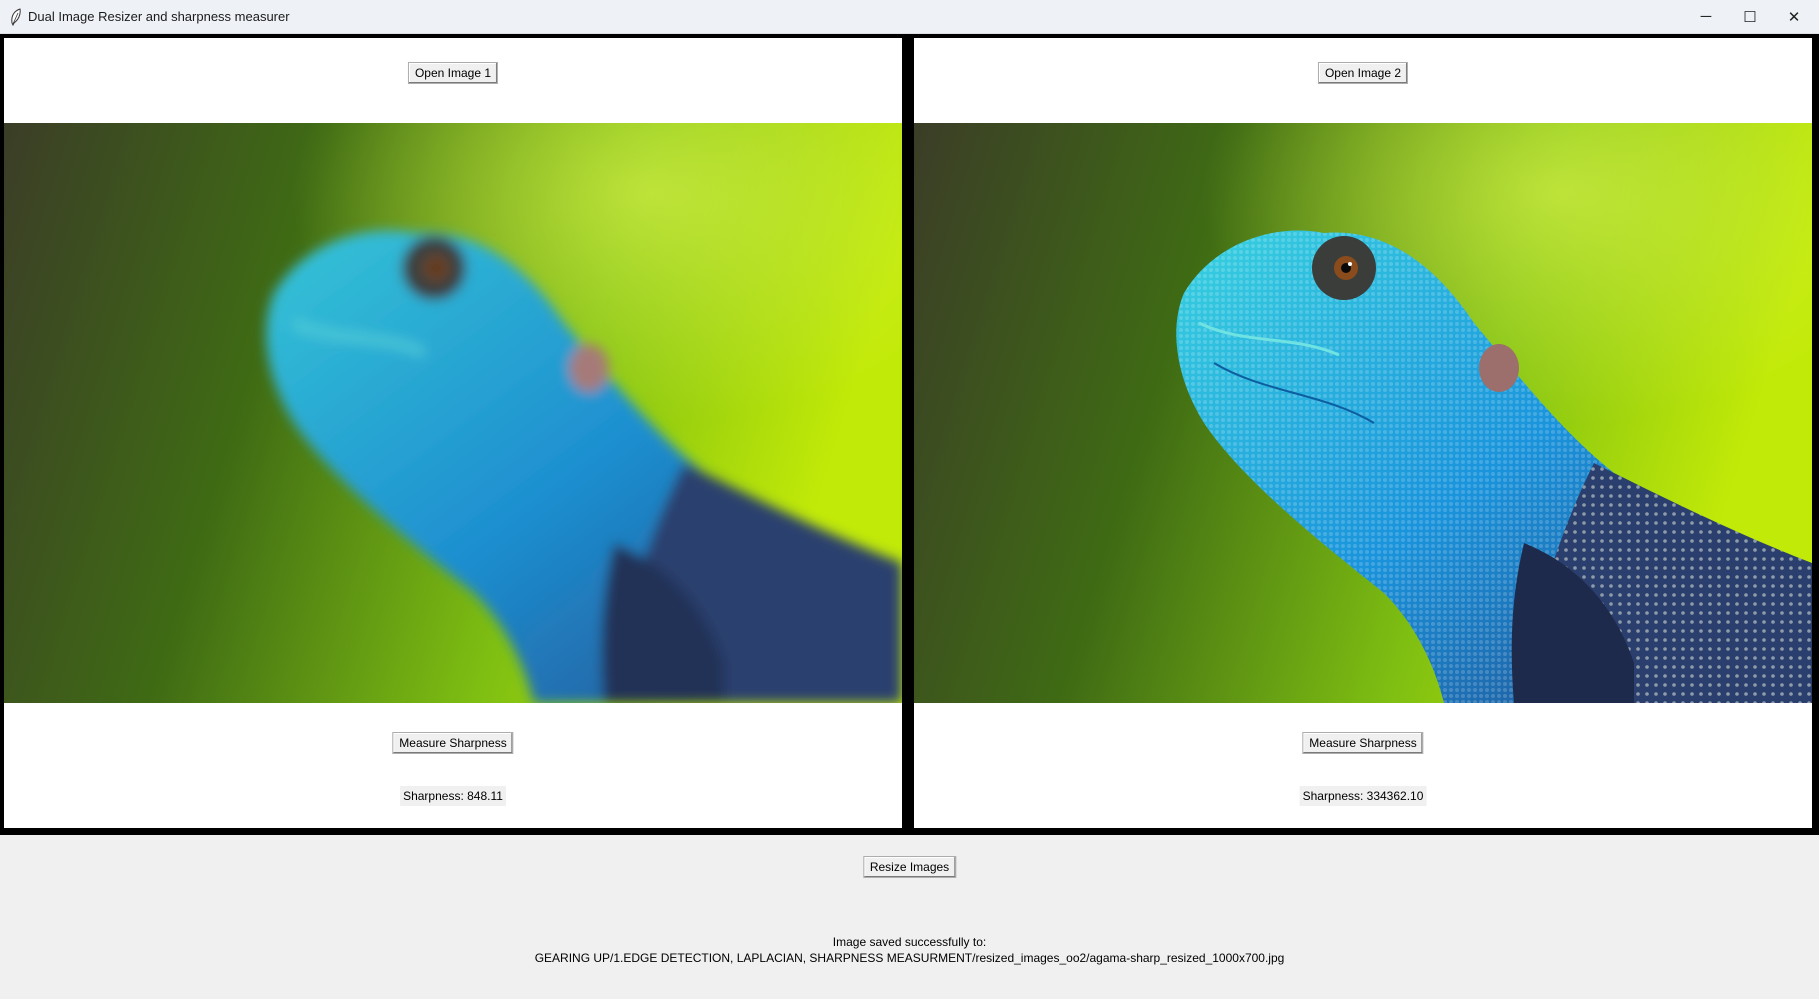 The width and height of the screenshot is (1819, 999). I want to click on minimize-button: ─, so click(1706, 16).